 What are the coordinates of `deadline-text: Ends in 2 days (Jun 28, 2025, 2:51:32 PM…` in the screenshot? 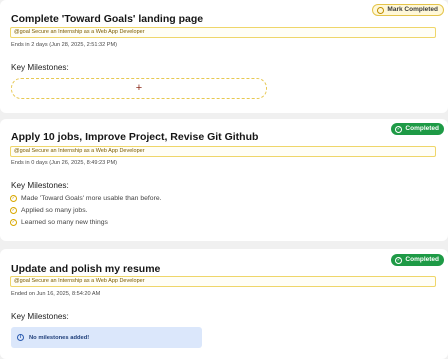 It's located at (64, 45).